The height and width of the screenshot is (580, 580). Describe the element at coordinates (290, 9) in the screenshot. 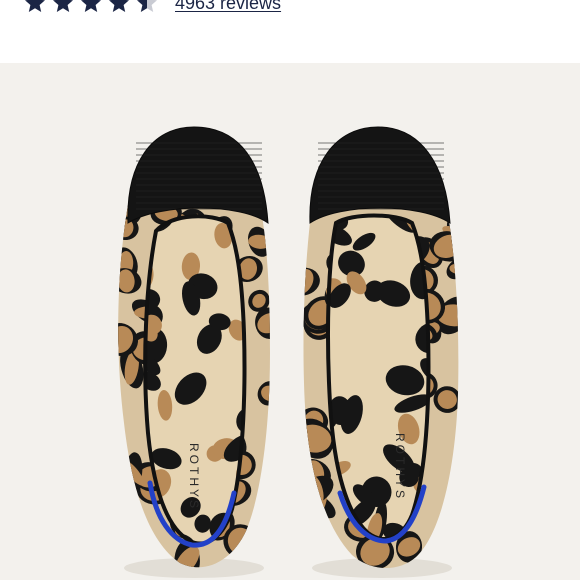

I see `rating-row: 4963 reviews` at that location.